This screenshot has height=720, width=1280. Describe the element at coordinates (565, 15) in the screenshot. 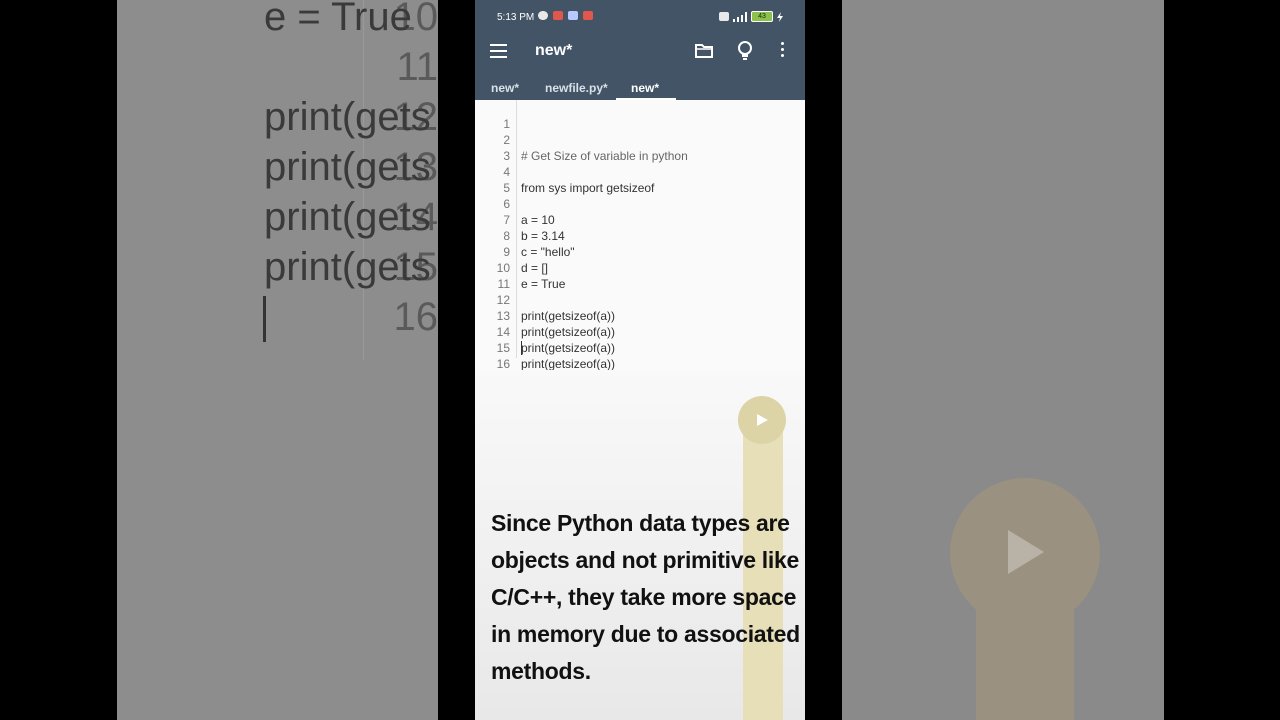

I see `notification-icons` at that location.